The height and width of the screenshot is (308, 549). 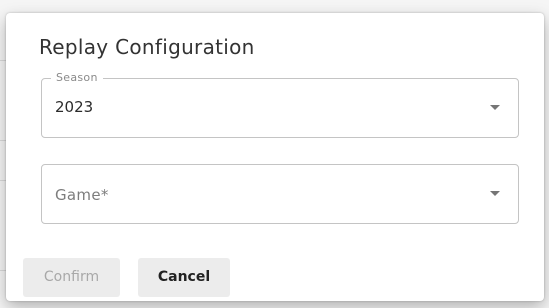 I want to click on confirm-button: Confirm, so click(x=71, y=277).